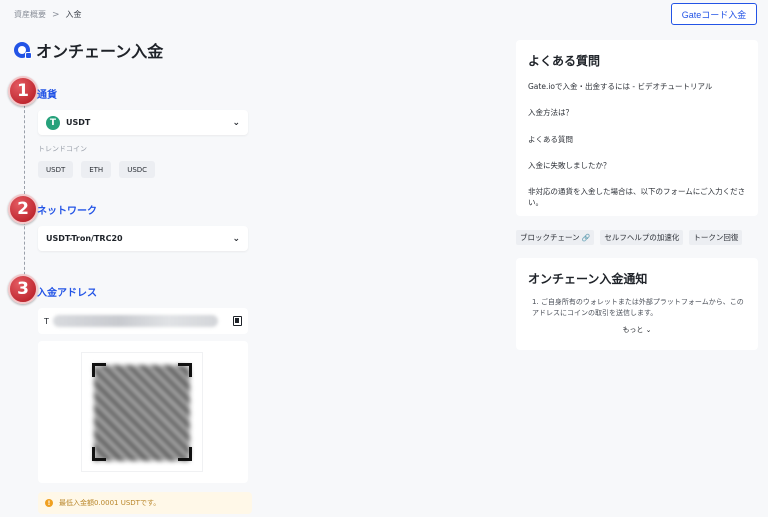  I want to click on trend-coin-usdc: USDC, so click(137, 169).